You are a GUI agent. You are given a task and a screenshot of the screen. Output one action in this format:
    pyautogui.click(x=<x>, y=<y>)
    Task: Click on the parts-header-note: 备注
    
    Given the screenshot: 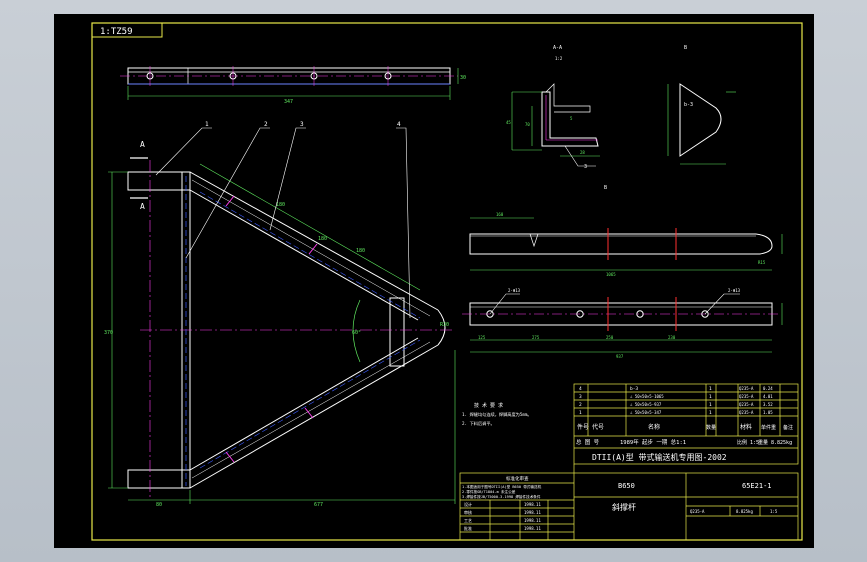 What is the action you would take?
    pyautogui.click(x=788, y=427)
    